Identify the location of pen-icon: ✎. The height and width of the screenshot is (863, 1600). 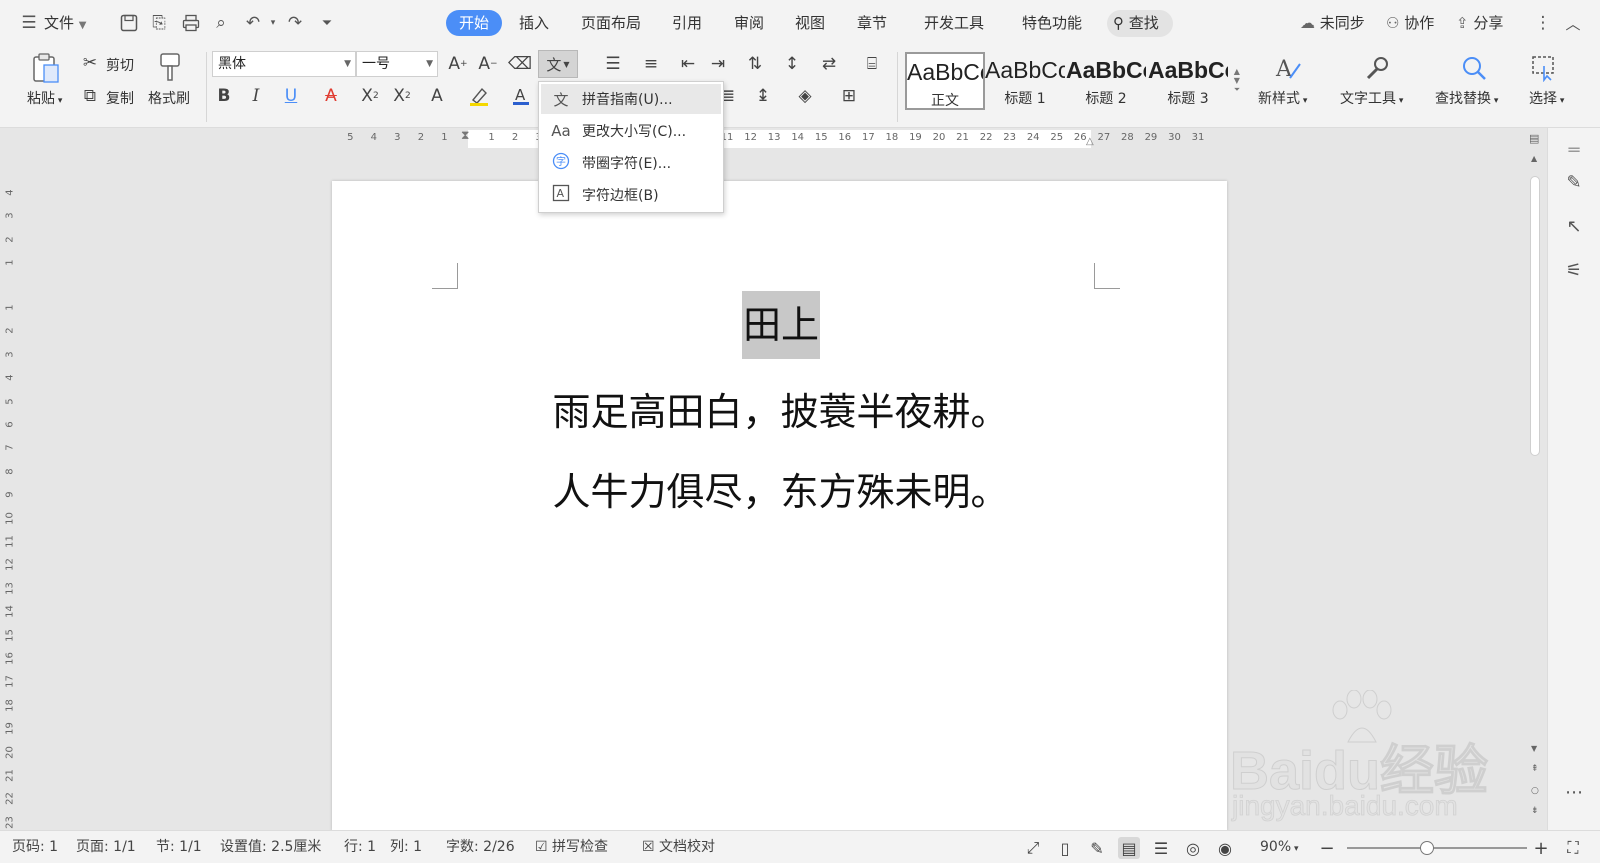
(1574, 182).